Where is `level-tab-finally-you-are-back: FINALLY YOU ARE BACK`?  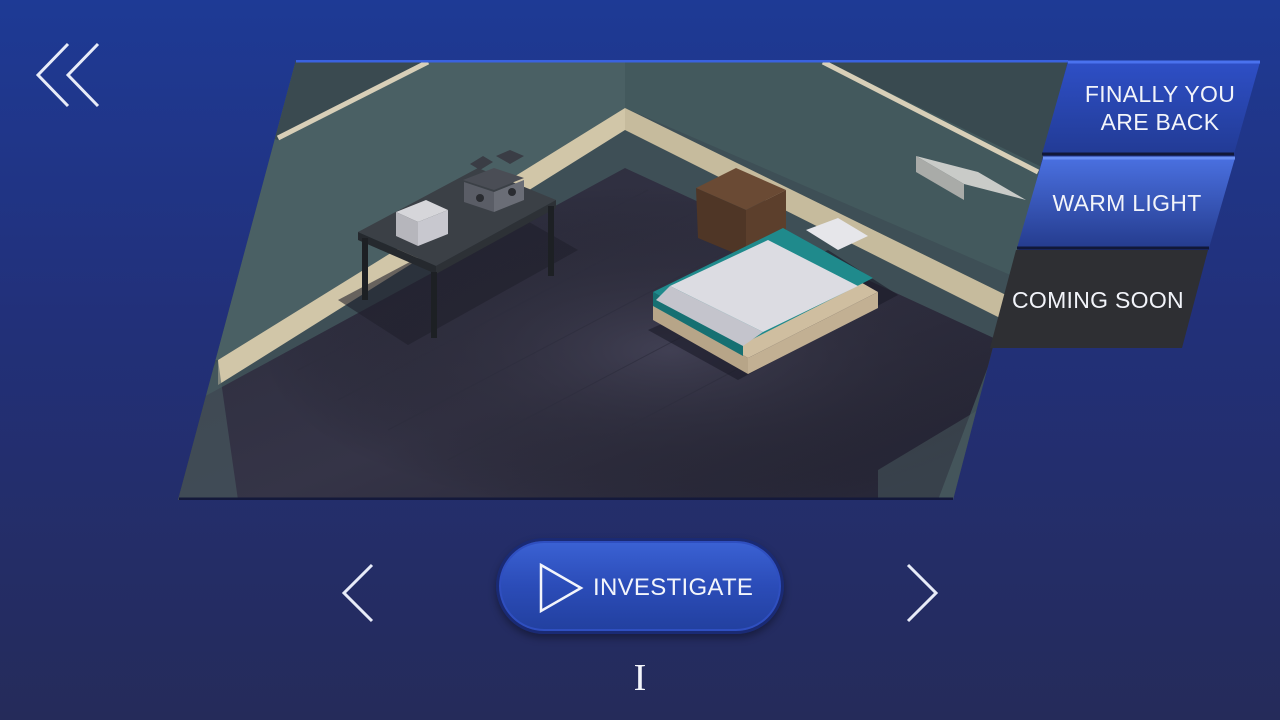 level-tab-finally-you-are-back: FINALLY YOU ARE BACK is located at coordinates (1151, 108).